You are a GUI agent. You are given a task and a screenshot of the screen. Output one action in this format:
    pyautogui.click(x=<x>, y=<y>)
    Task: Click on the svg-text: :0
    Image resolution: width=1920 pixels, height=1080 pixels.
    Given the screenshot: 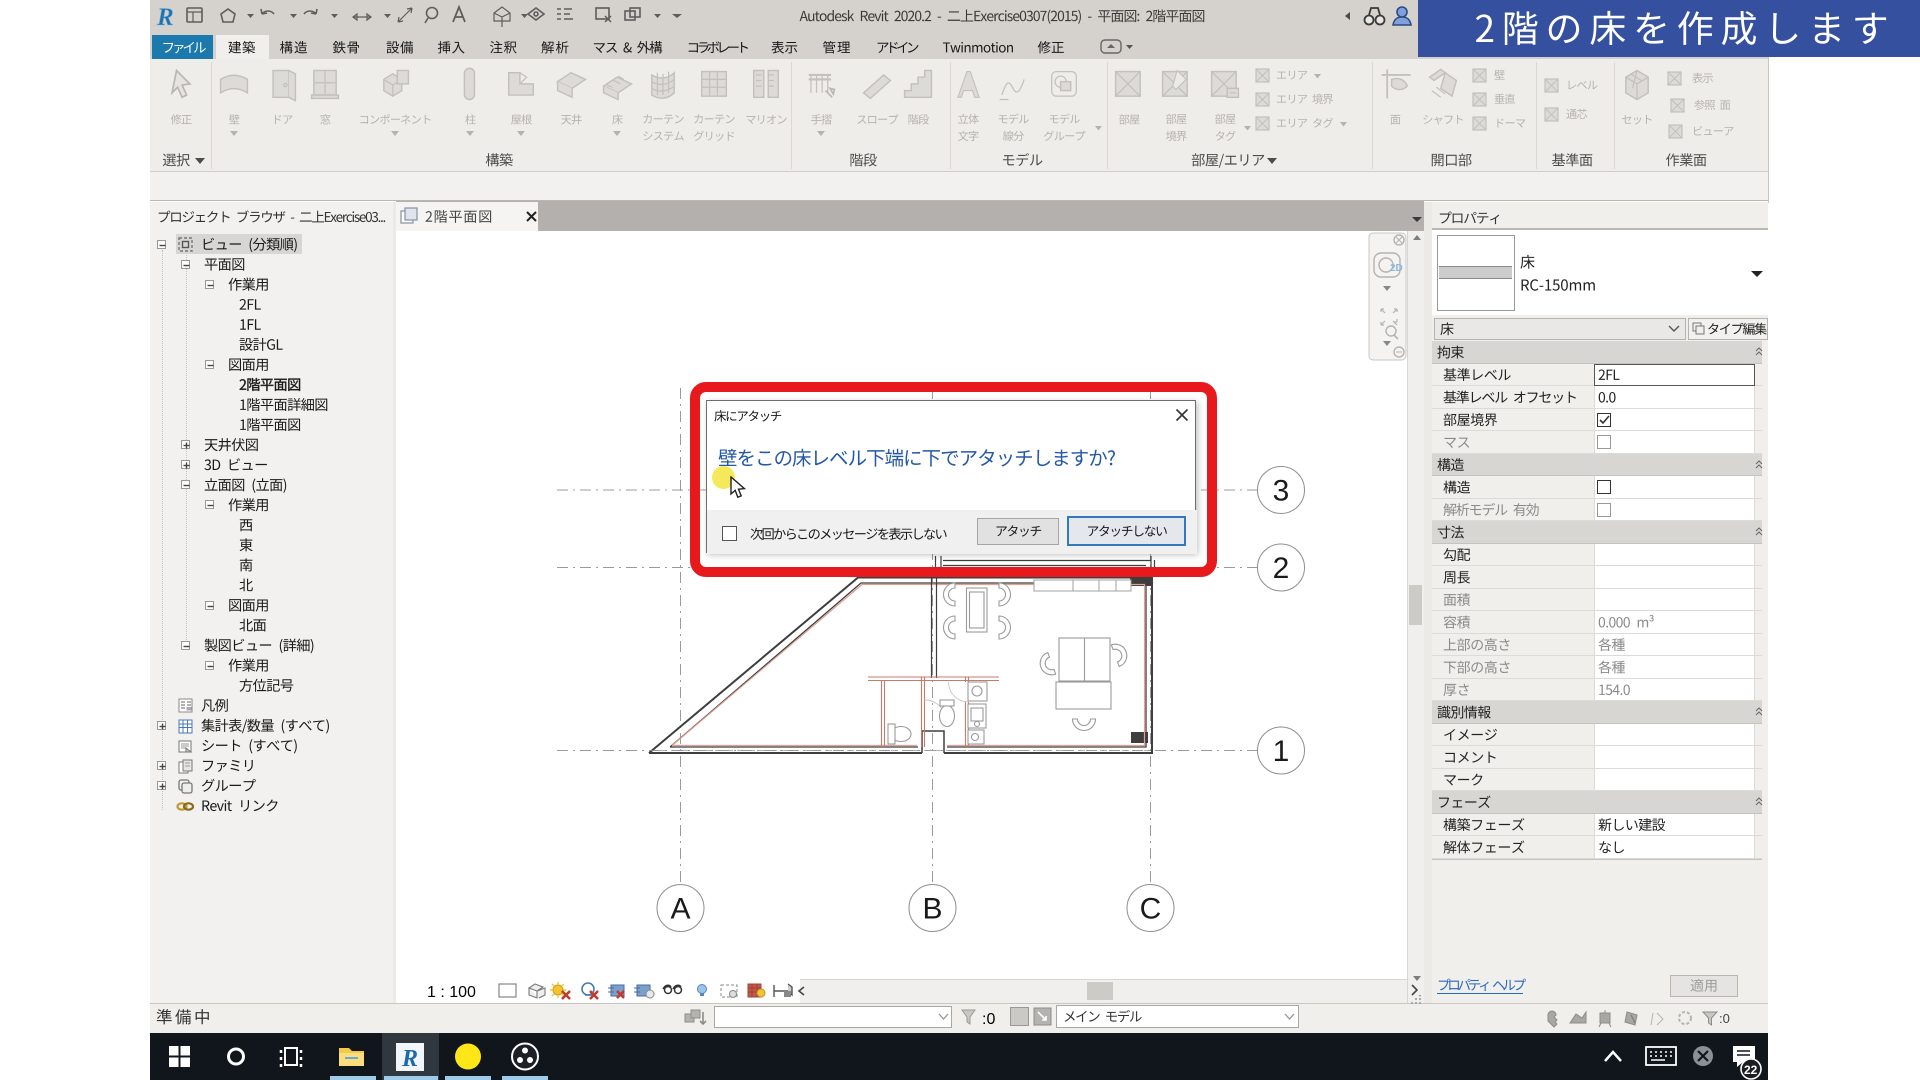 What is the action you would take?
    pyautogui.click(x=1724, y=1018)
    